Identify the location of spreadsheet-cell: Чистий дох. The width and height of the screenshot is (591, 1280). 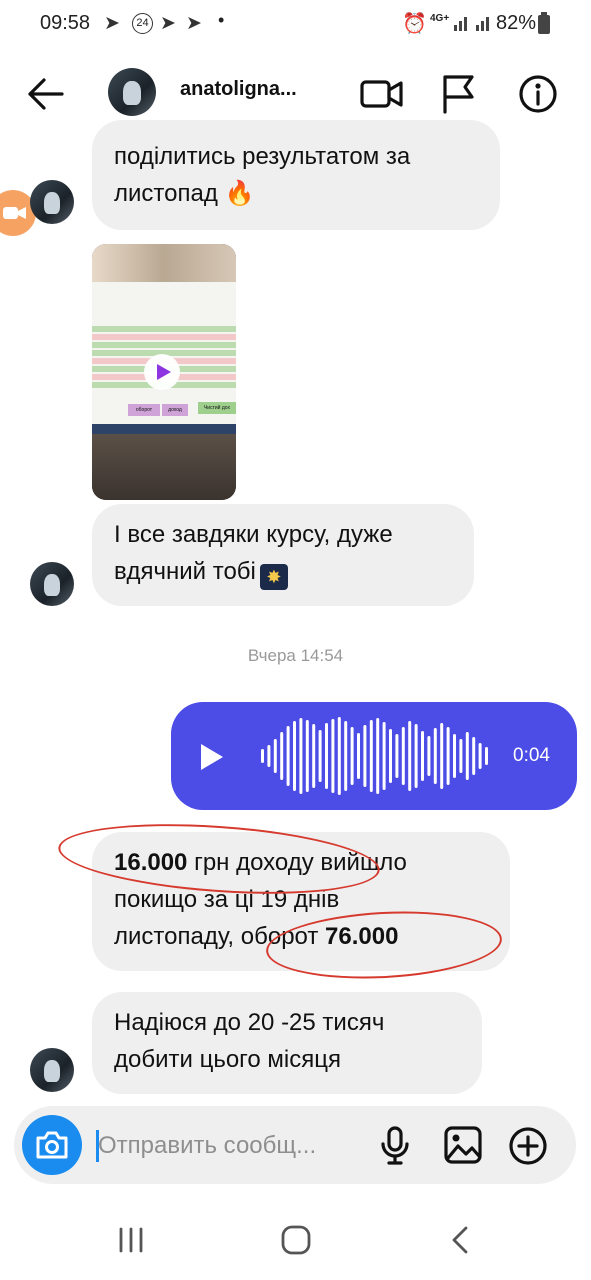
(217, 408).